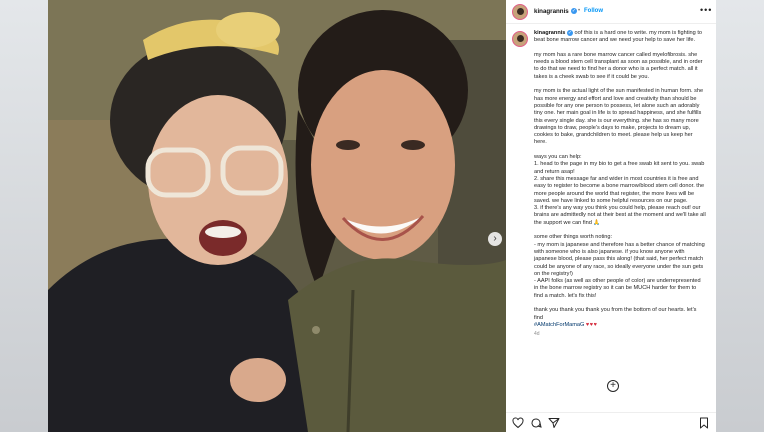 This screenshot has width=764, height=432. Describe the element at coordinates (520, 12) in the screenshot. I see `avatar` at that location.